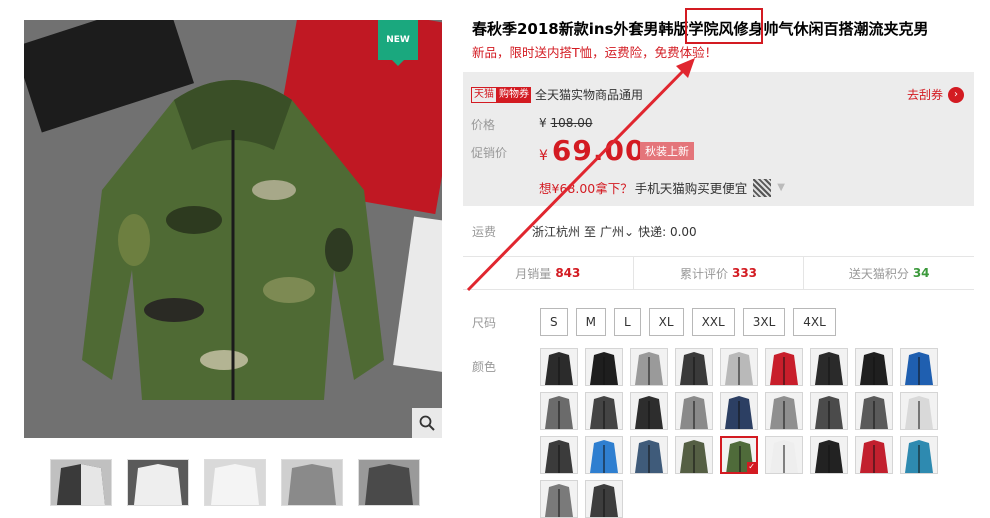 The width and height of the screenshot is (990, 518). I want to click on shopping-coupon-tag: 购物券, so click(514, 94).